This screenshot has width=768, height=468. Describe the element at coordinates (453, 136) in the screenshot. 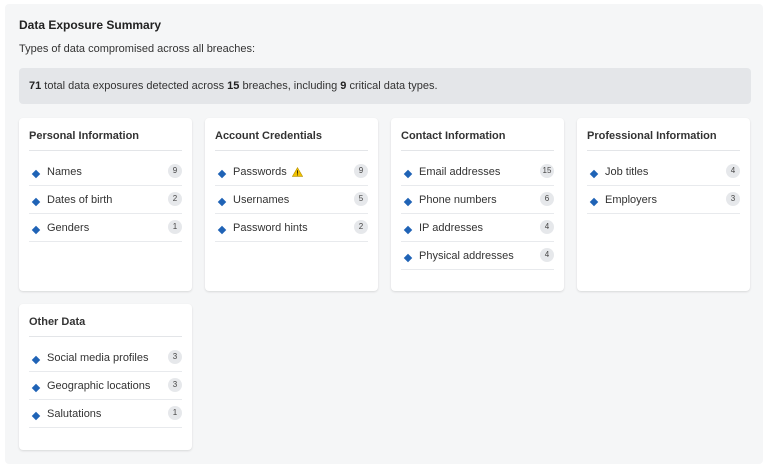

I see `category-title: Contact Information` at that location.